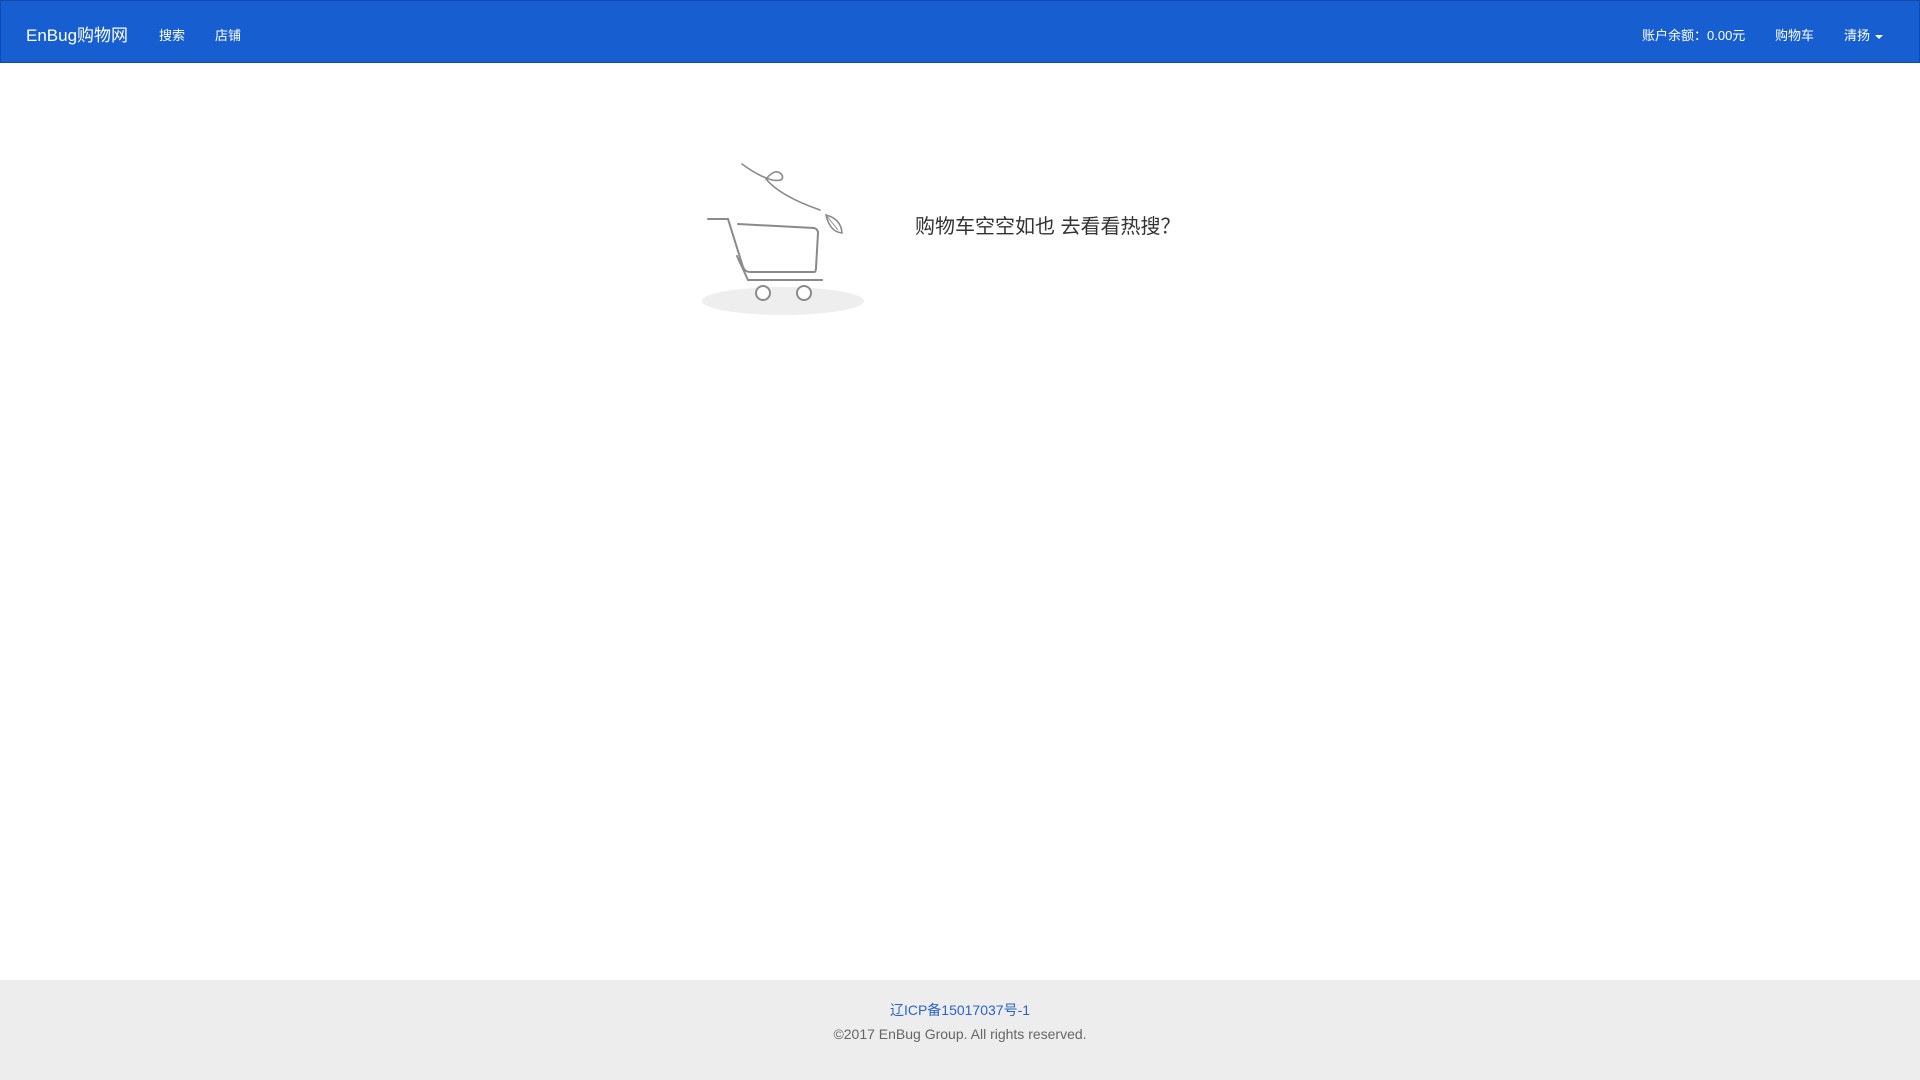 The image size is (1920, 1080). Describe the element at coordinates (172, 34) in the screenshot. I see `nav-search-link: 搜索` at that location.